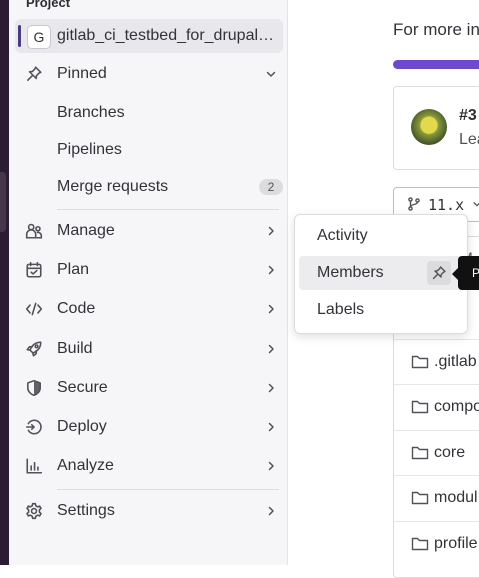 The image size is (479, 578). I want to click on menu-item-activity: Activity, so click(381, 236).